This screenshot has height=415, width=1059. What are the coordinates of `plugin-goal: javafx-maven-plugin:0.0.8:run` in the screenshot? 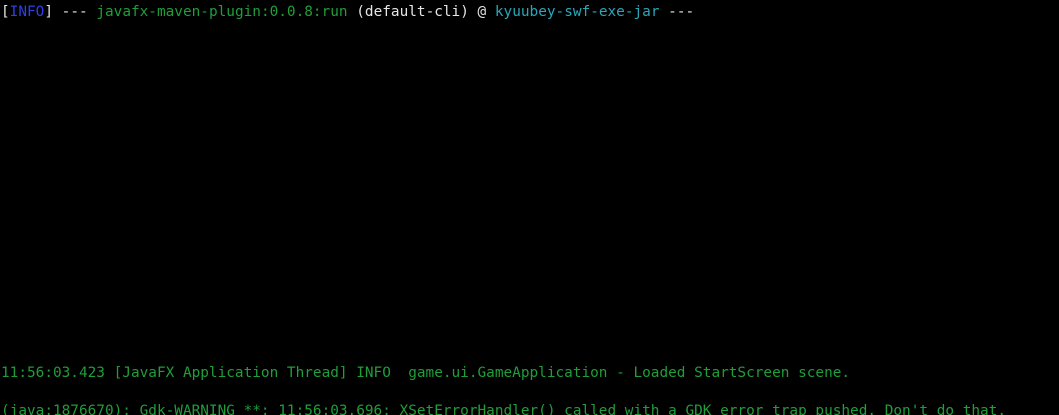 It's located at (222, 12).